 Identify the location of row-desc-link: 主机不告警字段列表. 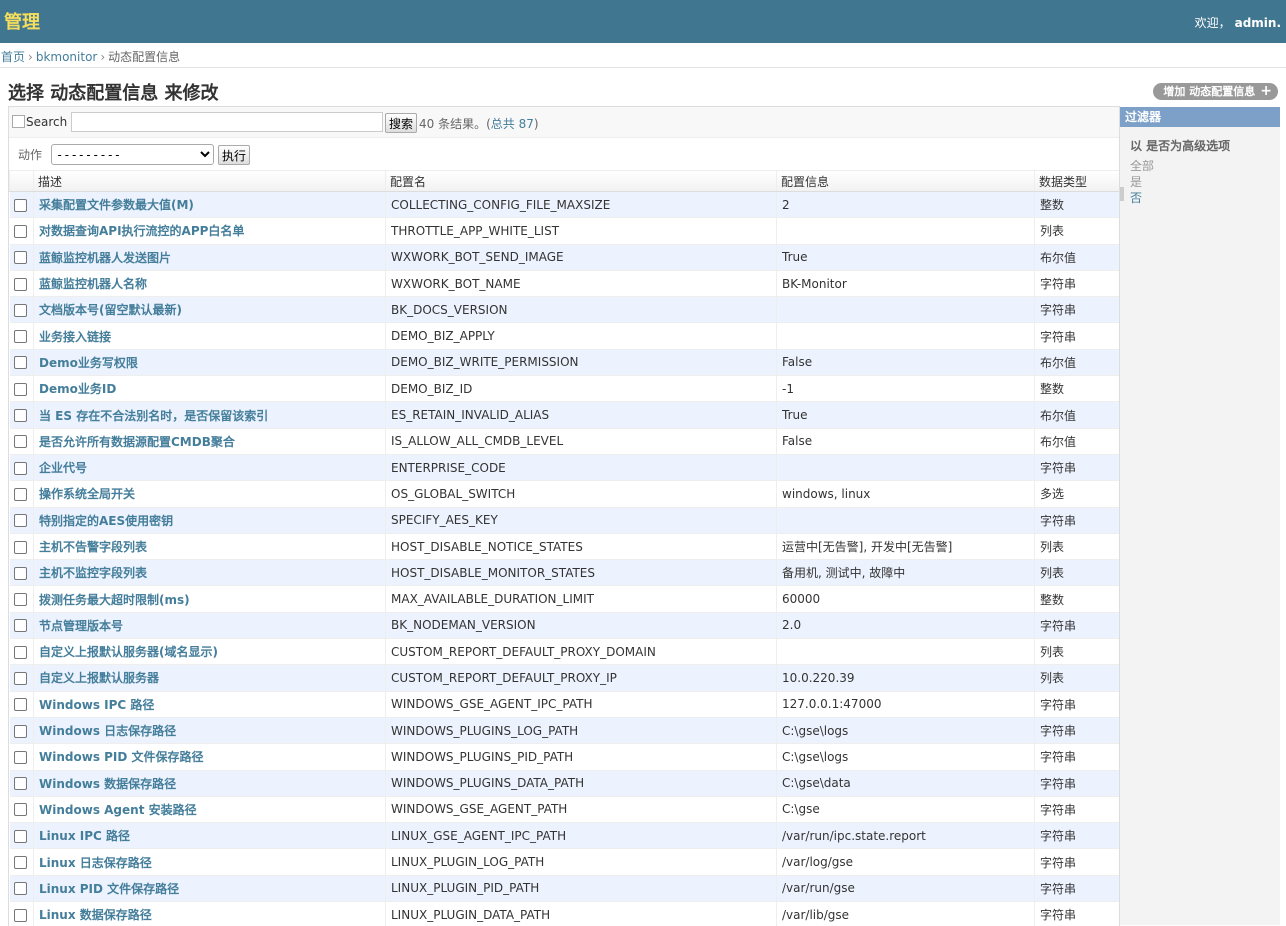
(93, 547).